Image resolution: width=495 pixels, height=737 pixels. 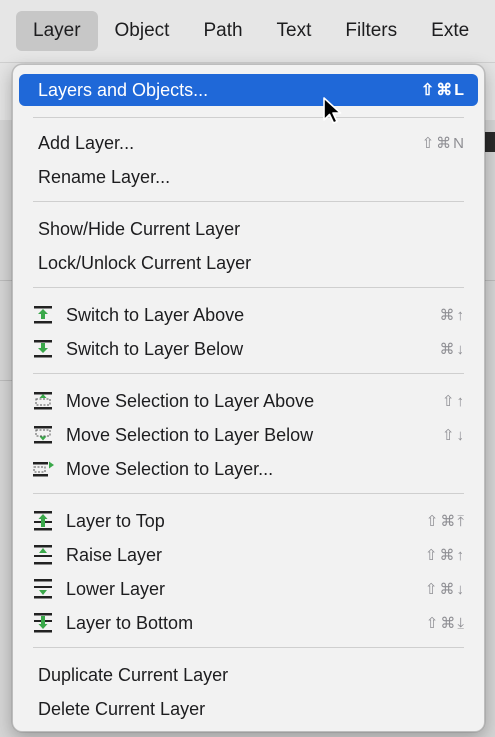 What do you see at coordinates (334, 112) in the screenshot?
I see `arrow-cursor-icon` at bounding box center [334, 112].